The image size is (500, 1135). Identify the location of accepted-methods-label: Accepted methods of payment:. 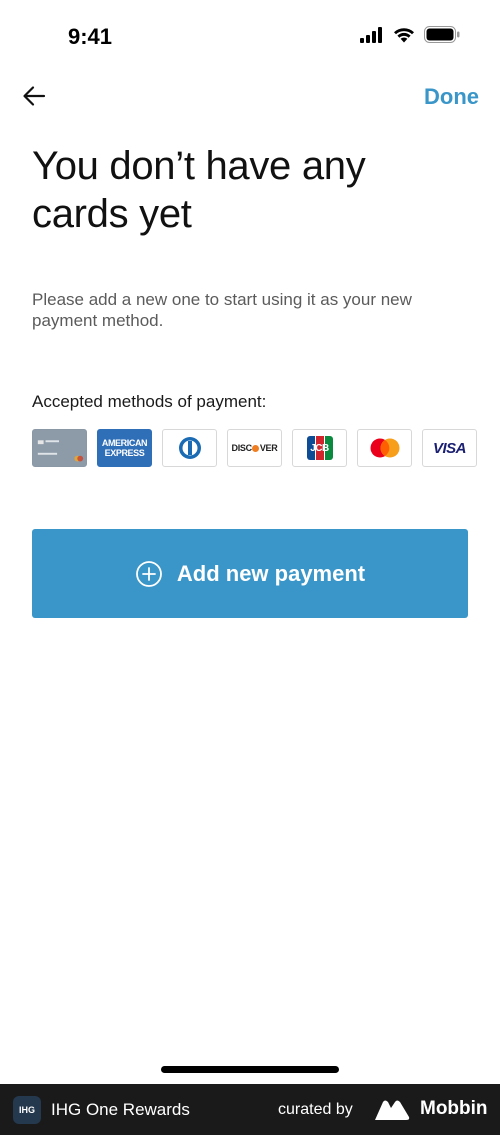
(149, 401).